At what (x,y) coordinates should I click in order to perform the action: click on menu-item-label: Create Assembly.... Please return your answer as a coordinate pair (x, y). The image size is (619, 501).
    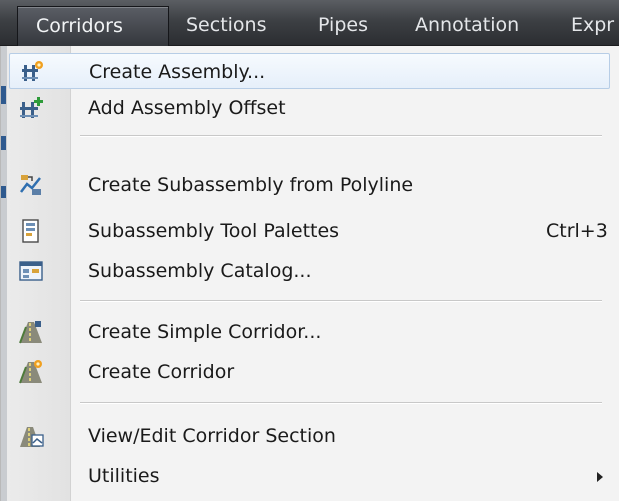
    Looking at the image, I should click on (177, 72).